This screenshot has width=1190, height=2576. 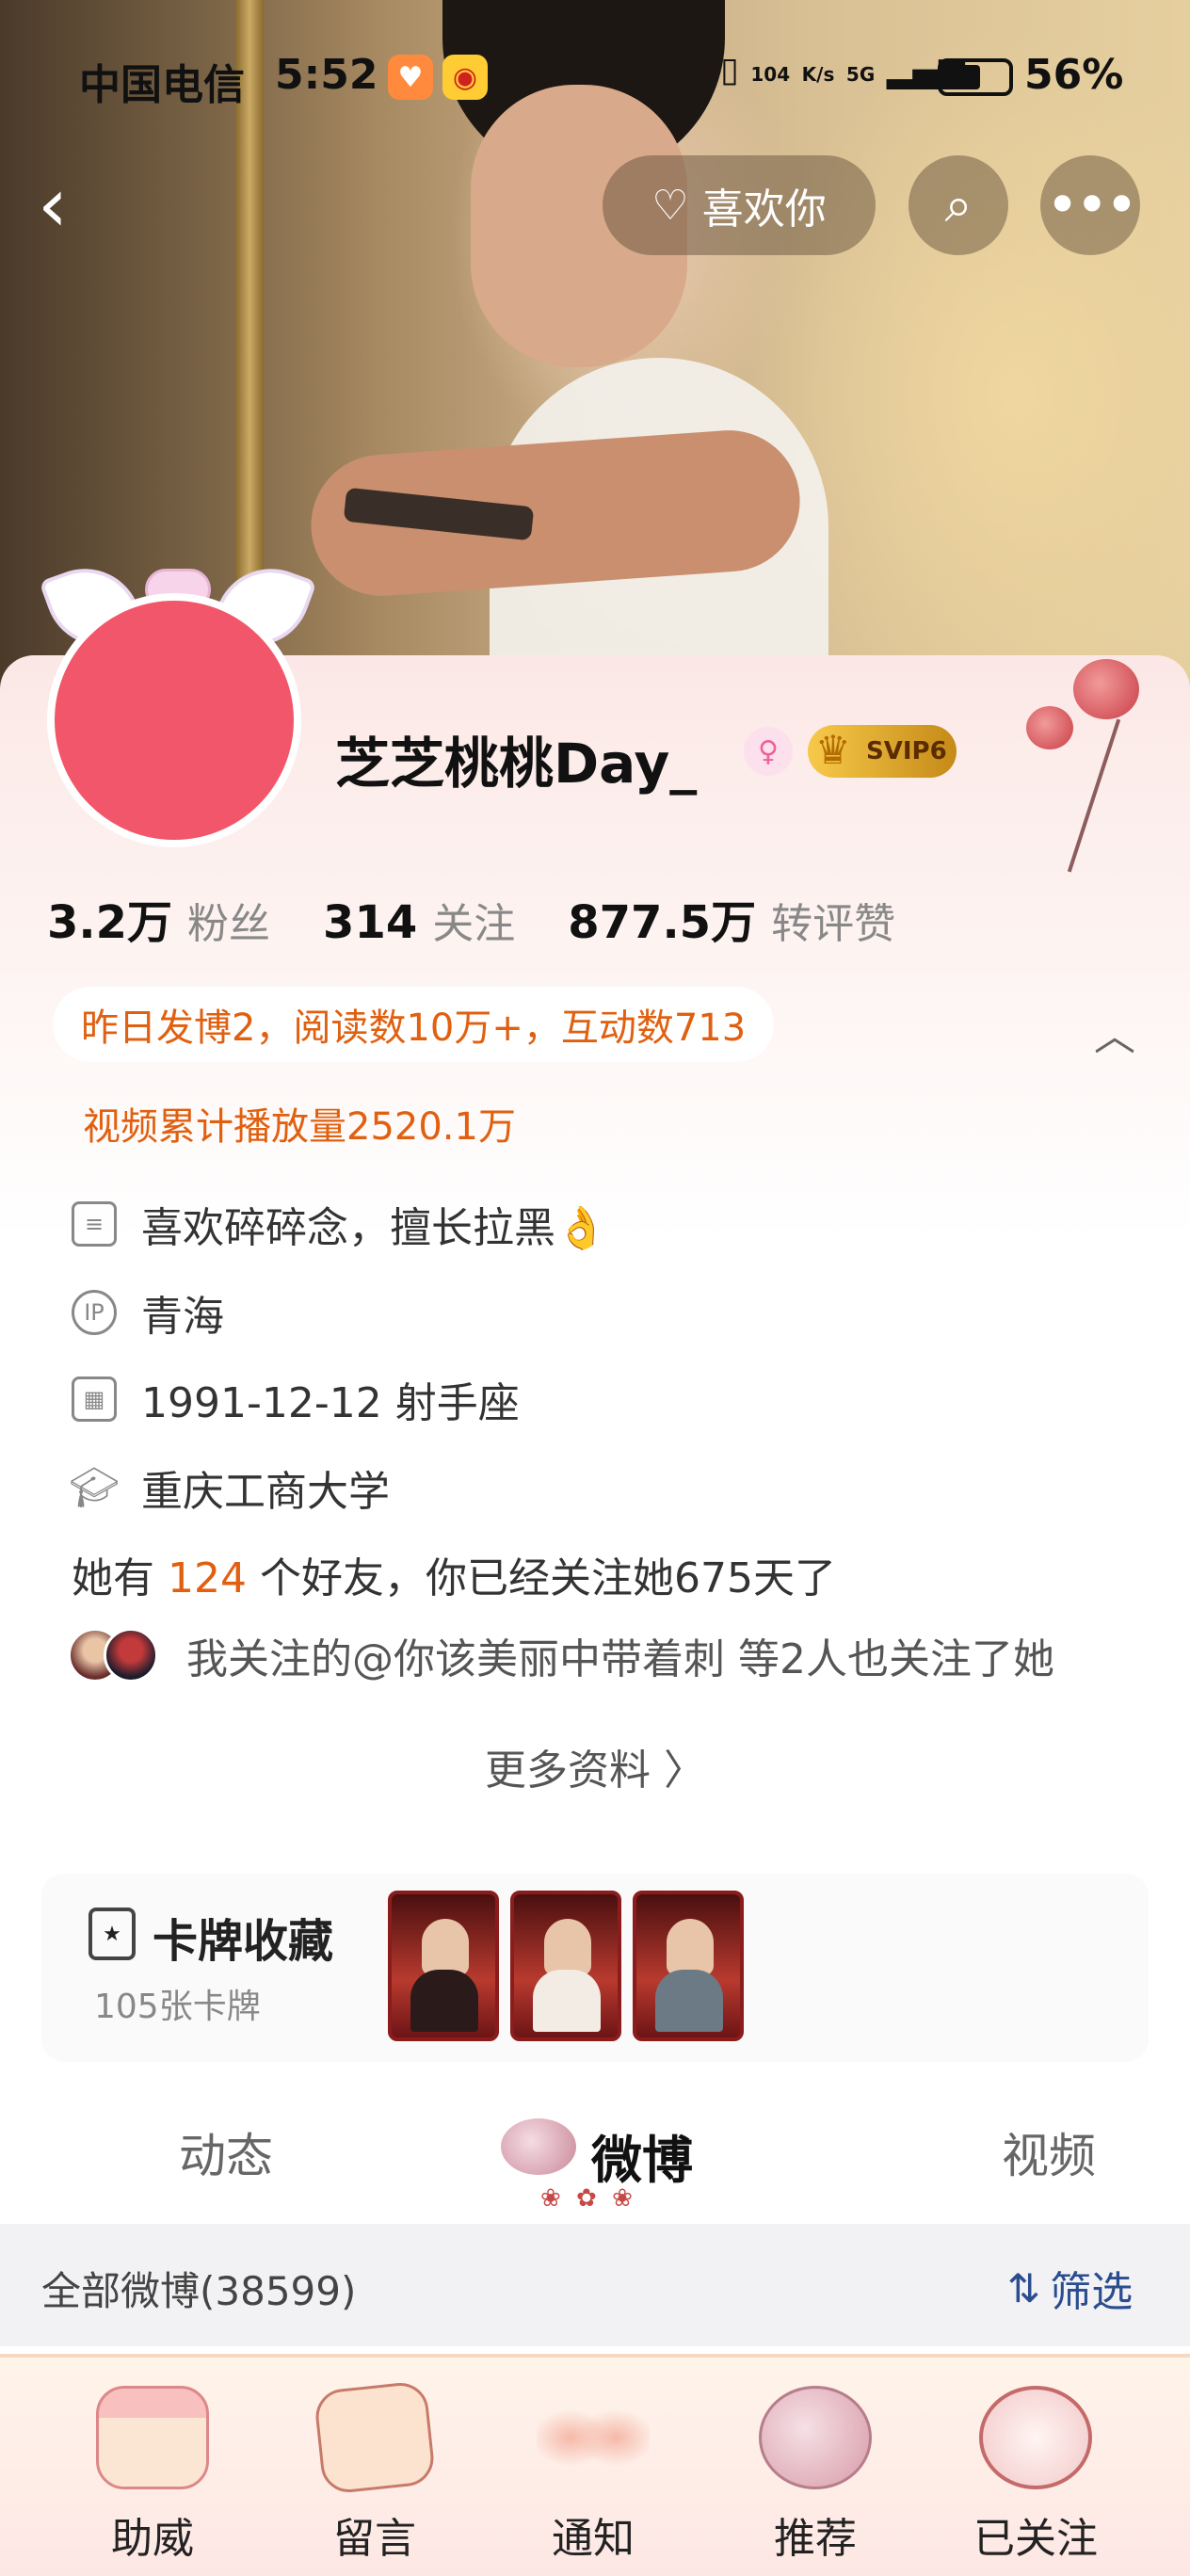 I want to click on ip-icon: IP, so click(x=94, y=1312).